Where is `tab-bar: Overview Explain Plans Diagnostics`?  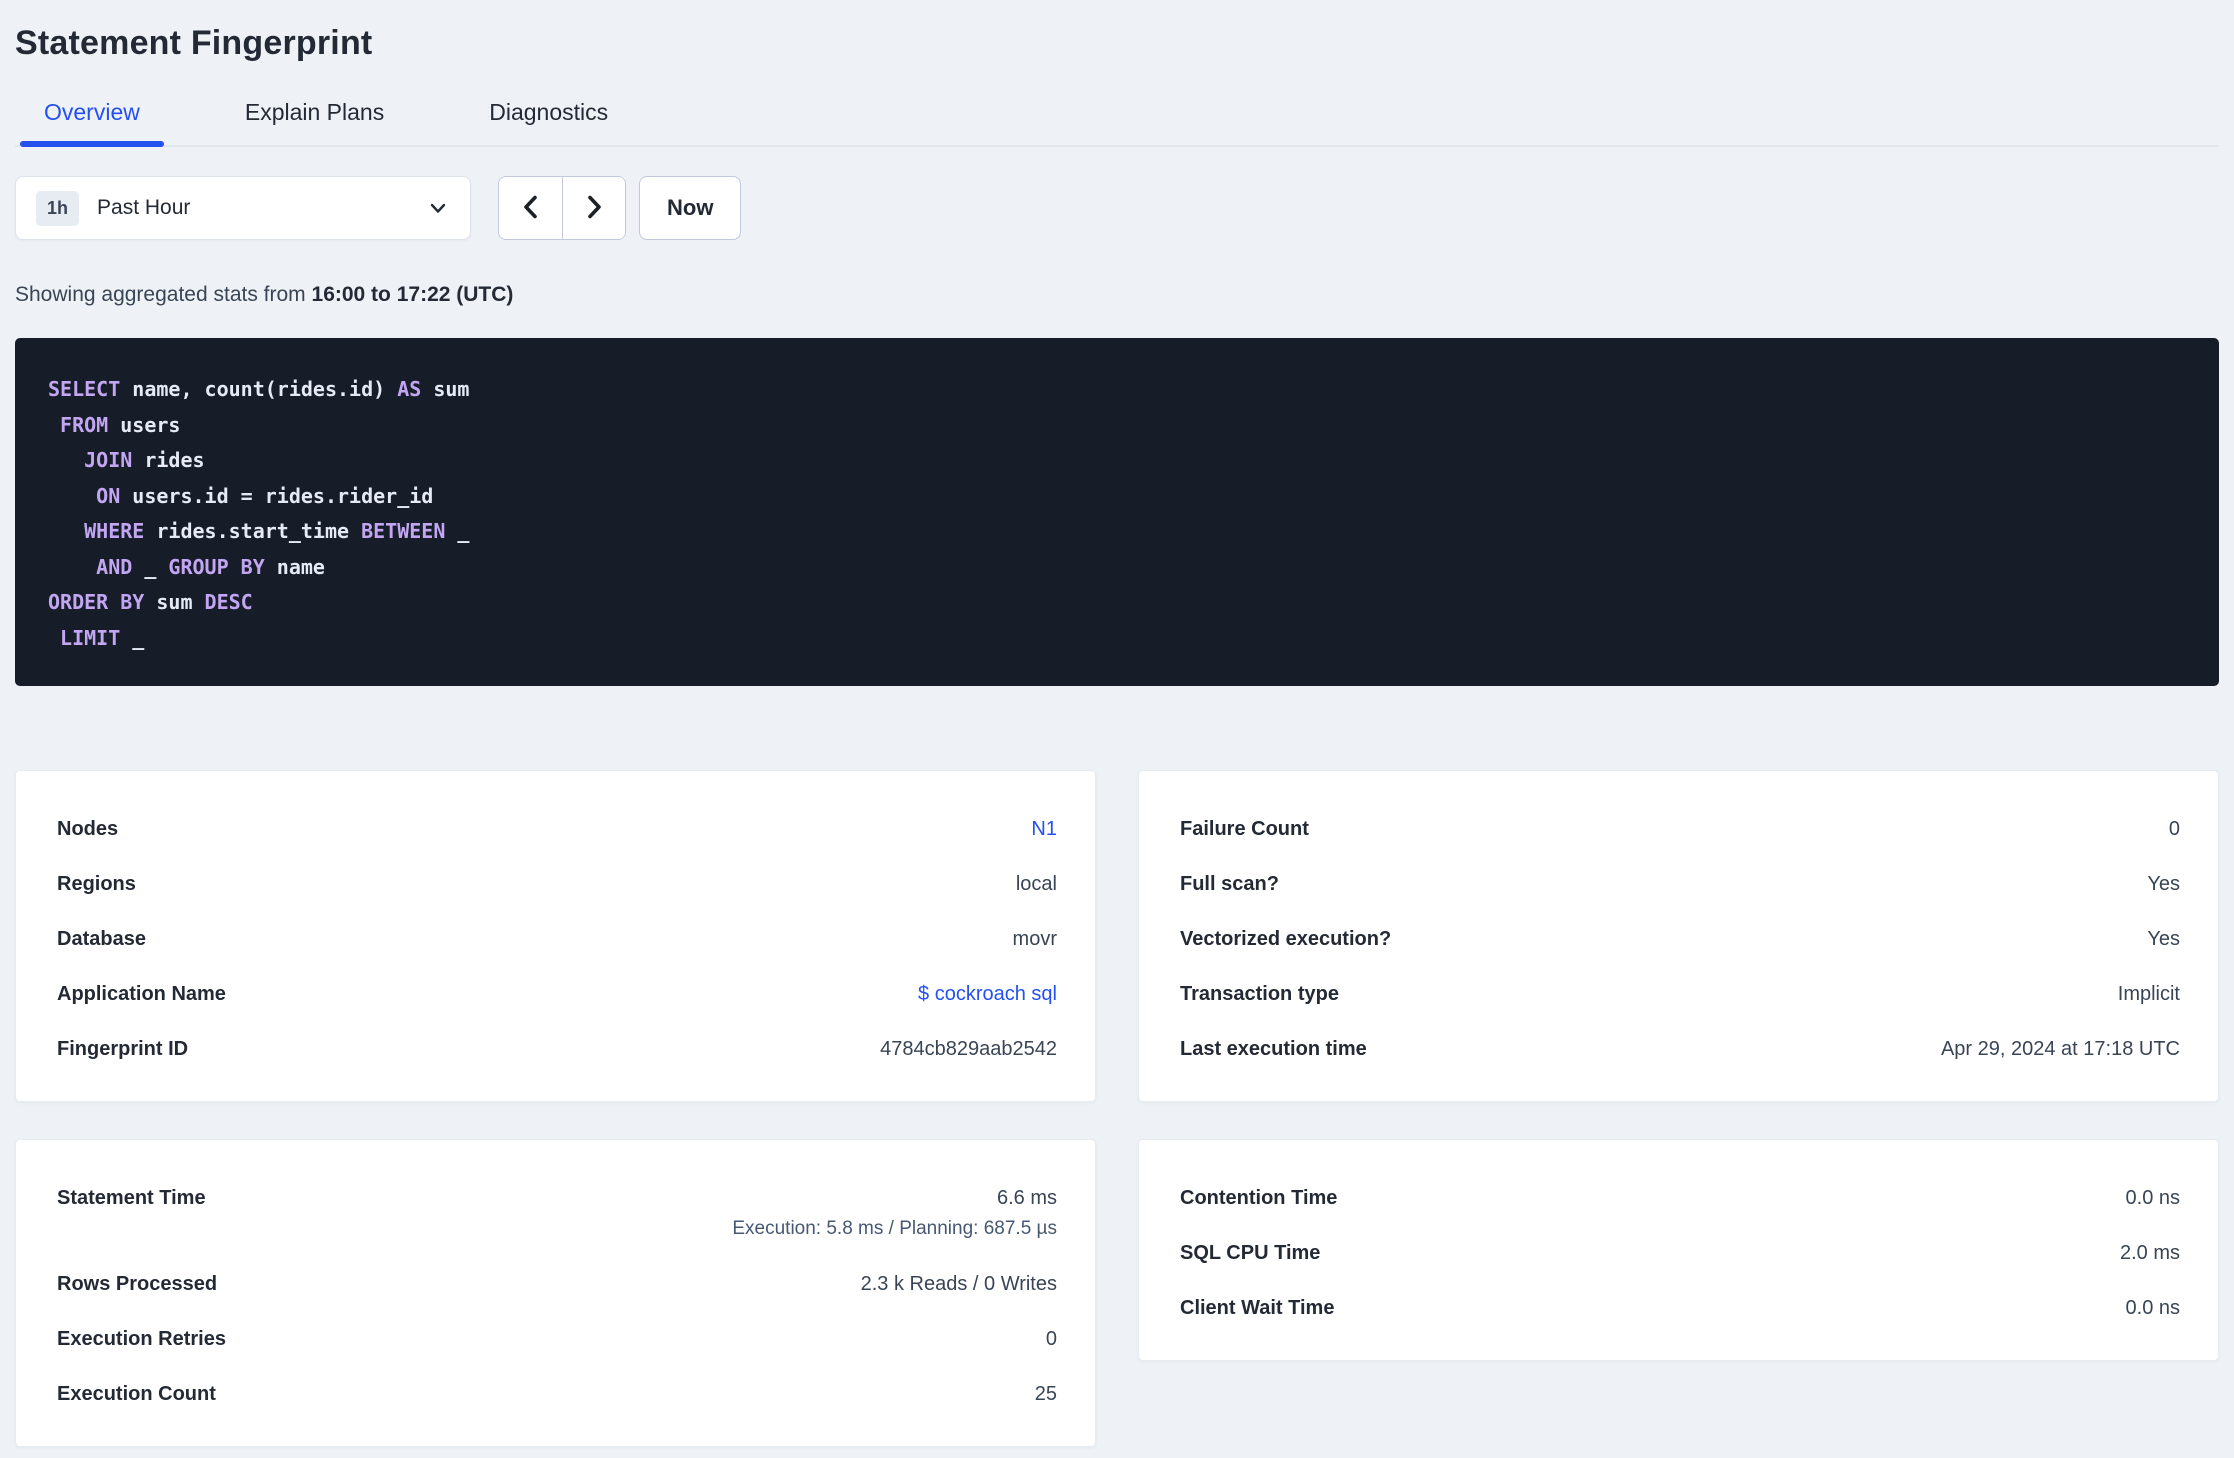 tab-bar: Overview Explain Plans Diagnostics is located at coordinates (1117, 123).